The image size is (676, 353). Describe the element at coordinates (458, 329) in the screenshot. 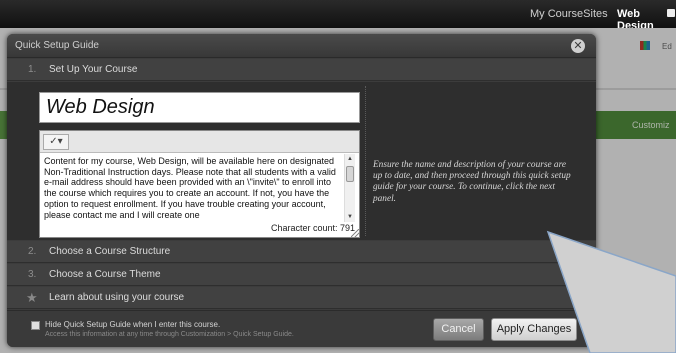

I see `cancel-button: Cancel` at that location.